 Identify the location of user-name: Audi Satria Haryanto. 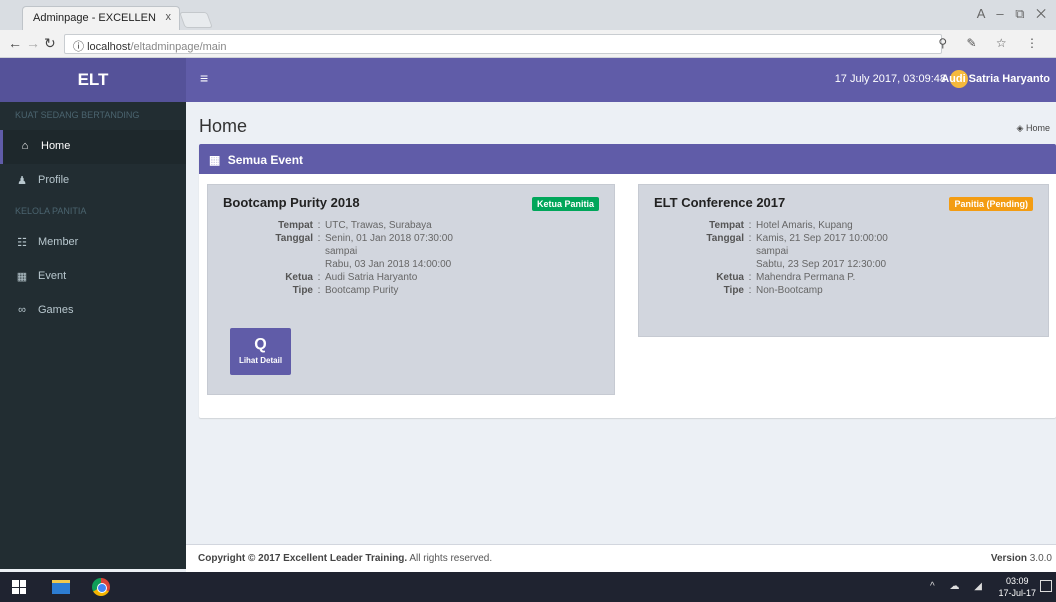
(995, 79).